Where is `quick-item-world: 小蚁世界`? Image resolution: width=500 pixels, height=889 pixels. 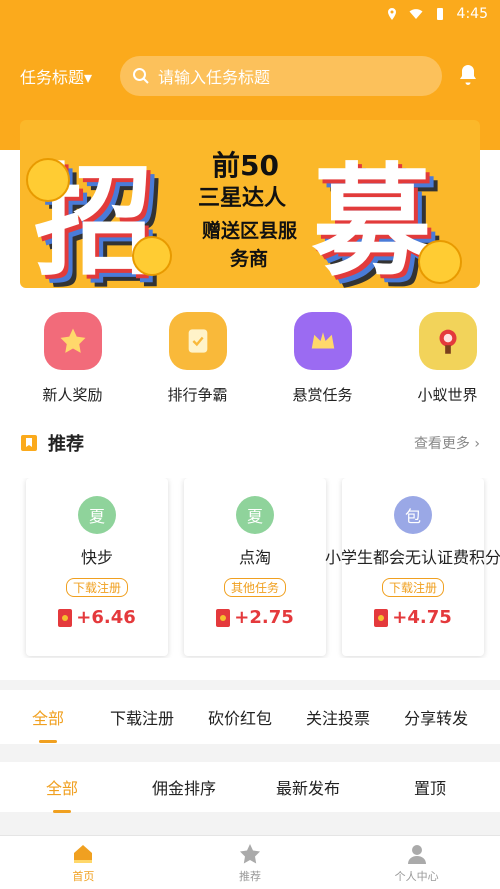
quick-item-world: 小蚁世界 is located at coordinates (447, 358).